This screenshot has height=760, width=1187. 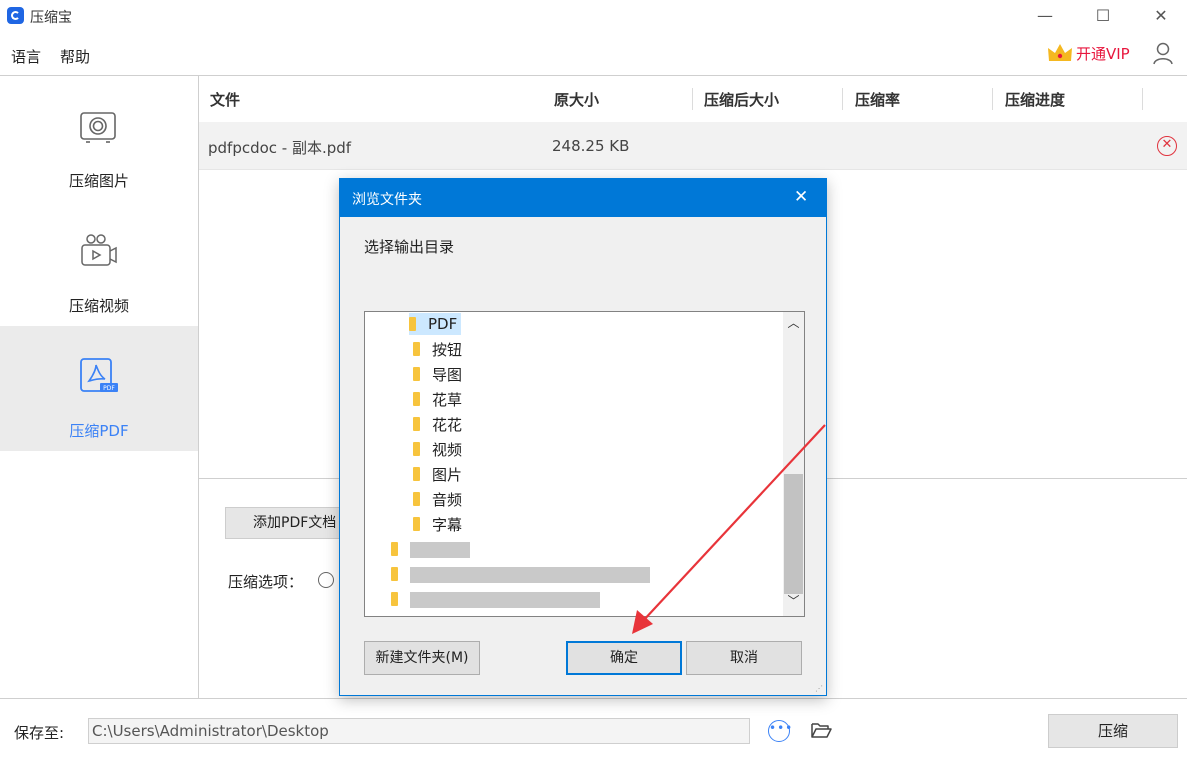 I want to click on tree-item-pdf: PDF, so click(x=435, y=324).